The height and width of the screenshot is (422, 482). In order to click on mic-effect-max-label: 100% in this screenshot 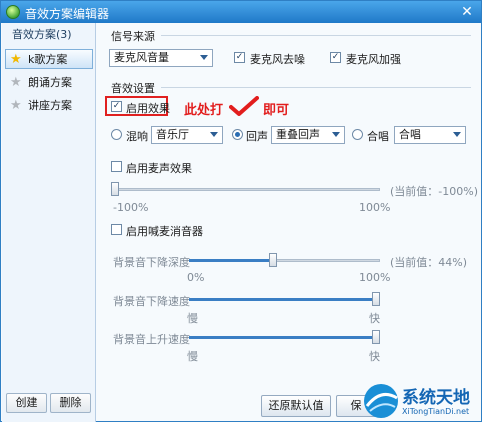, I will do `click(375, 207)`.